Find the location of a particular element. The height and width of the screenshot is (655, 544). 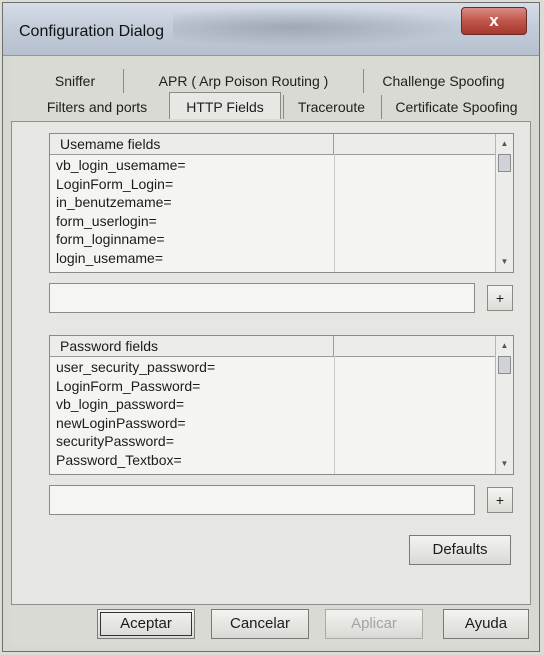

tab-apr: APR ( Arp Poison Routing ) is located at coordinates (243, 81).